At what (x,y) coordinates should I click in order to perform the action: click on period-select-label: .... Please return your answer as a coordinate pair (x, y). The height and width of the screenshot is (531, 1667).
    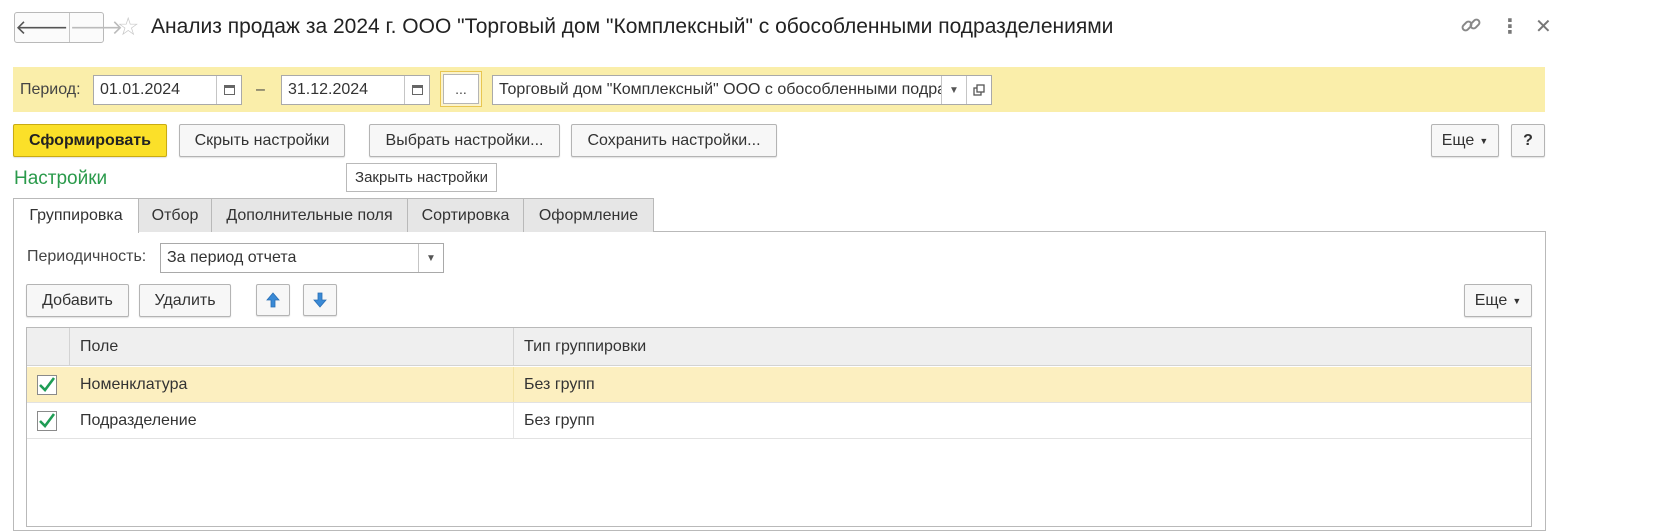
    Looking at the image, I should click on (461, 89).